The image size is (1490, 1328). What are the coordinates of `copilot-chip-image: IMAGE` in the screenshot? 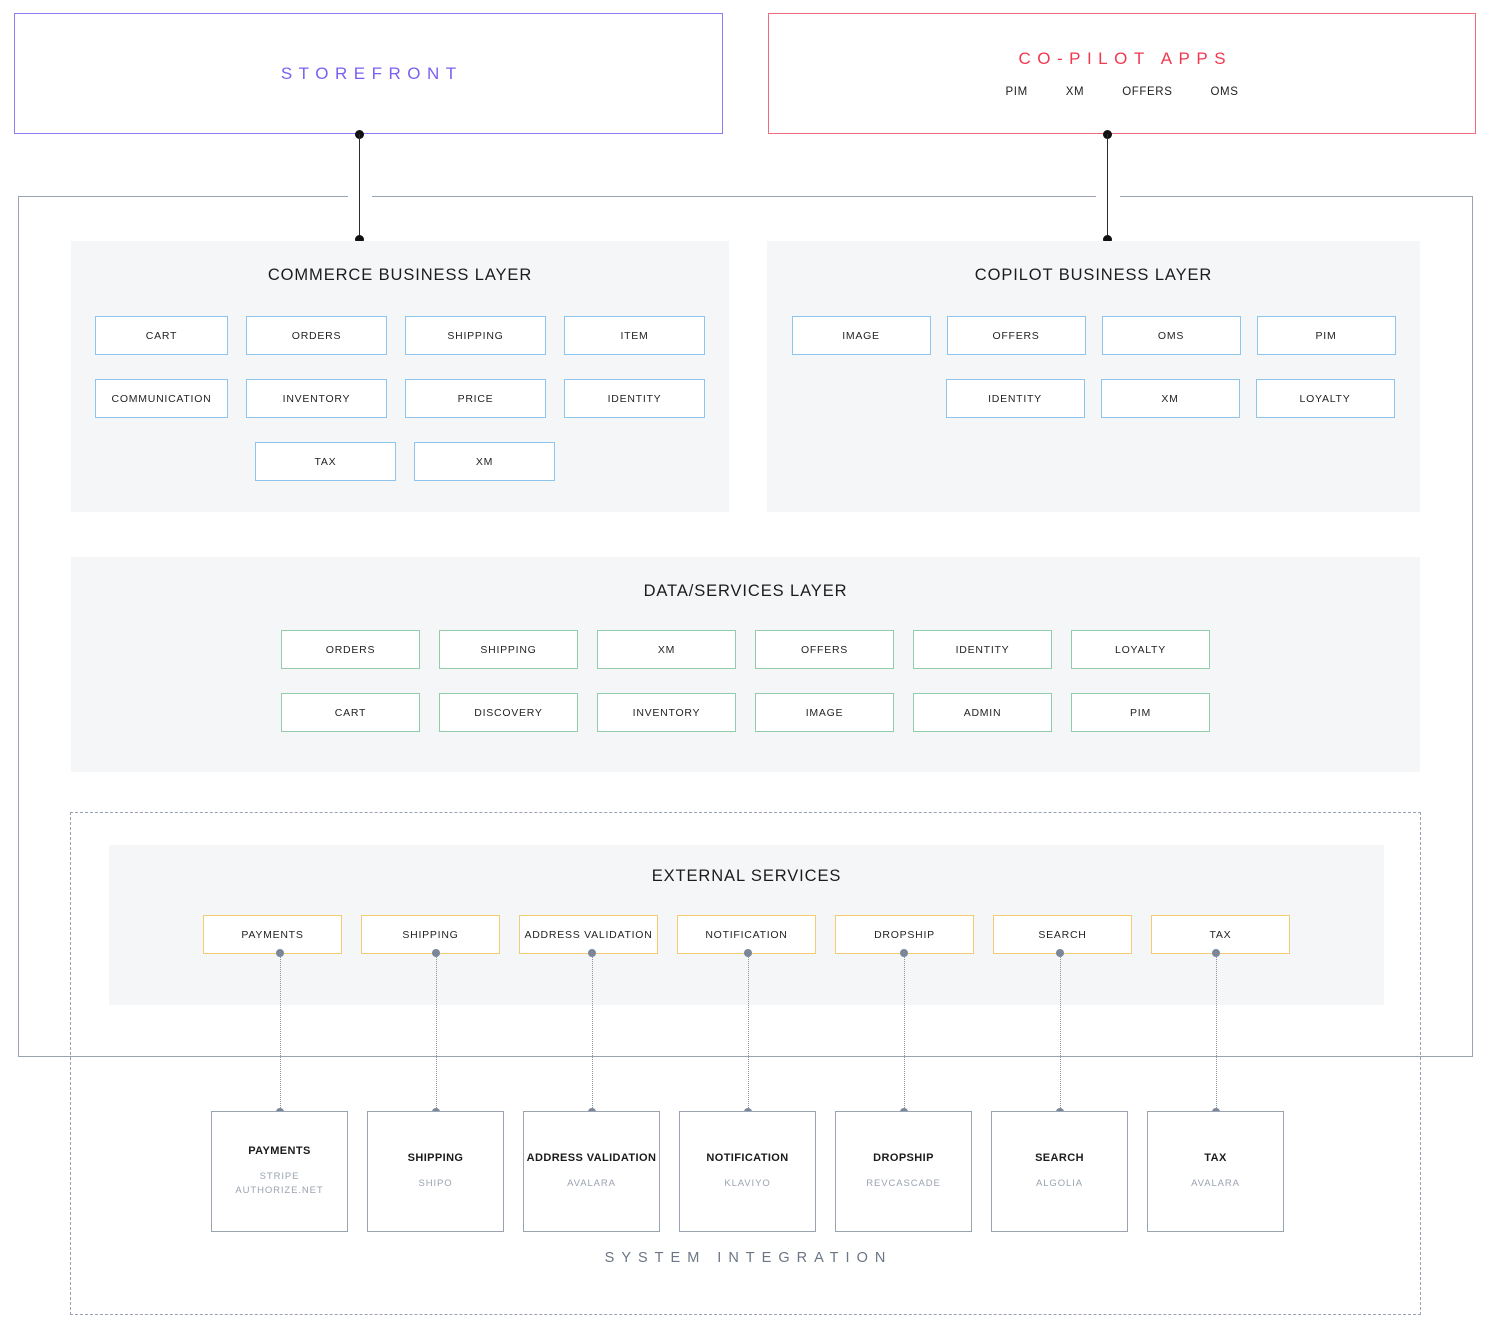 It's located at (861, 335).